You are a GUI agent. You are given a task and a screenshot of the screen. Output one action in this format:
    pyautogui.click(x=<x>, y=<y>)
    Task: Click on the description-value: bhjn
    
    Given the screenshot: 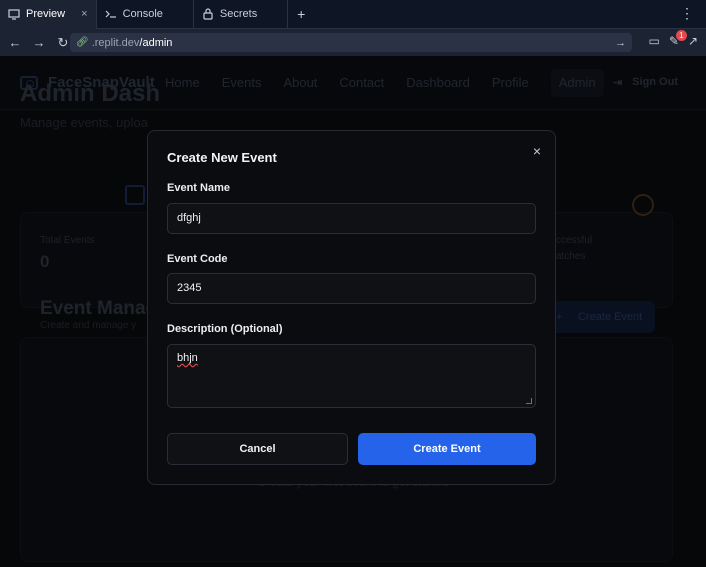 What is the action you would take?
    pyautogui.click(x=187, y=358)
    